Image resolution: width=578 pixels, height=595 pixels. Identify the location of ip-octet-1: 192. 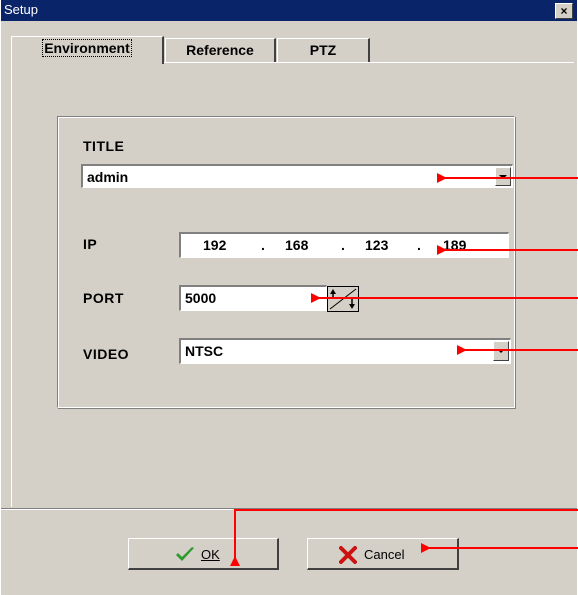
(214, 245).